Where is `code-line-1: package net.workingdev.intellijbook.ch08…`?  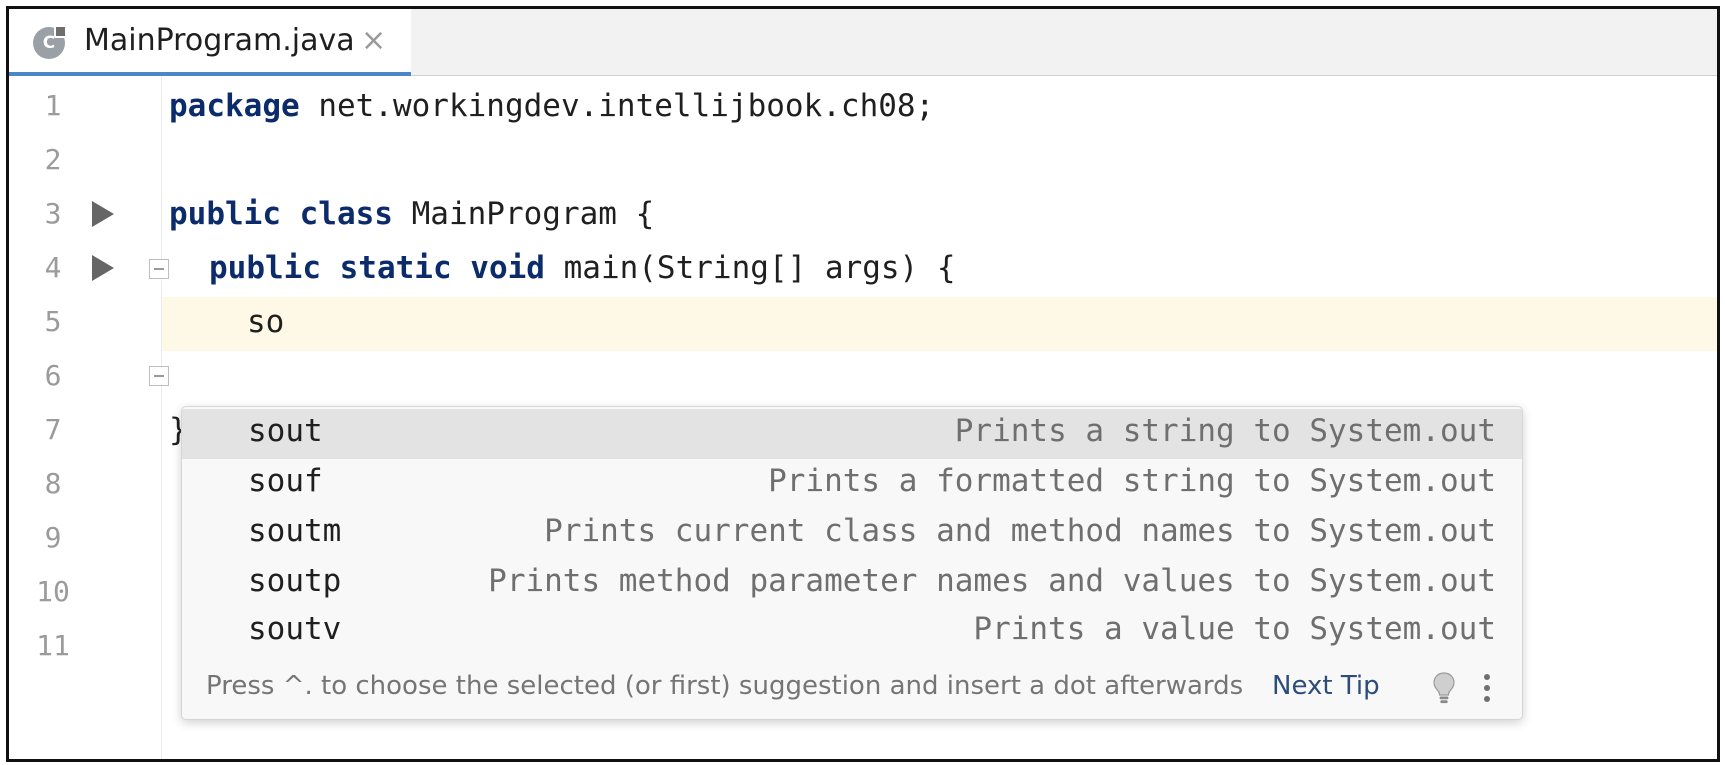 code-line-1: package net.workingdev.intellijbook.ch08… is located at coordinates (551, 106).